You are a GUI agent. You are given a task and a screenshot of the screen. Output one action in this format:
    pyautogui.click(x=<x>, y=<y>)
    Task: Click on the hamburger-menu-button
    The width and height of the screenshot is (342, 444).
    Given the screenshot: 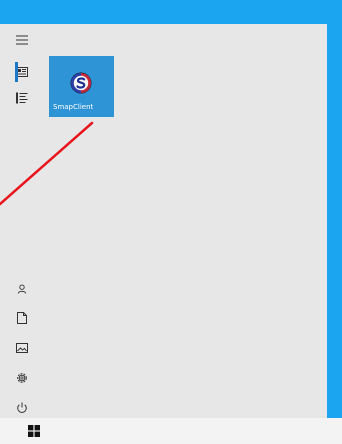 What is the action you would take?
    pyautogui.click(x=22, y=40)
    